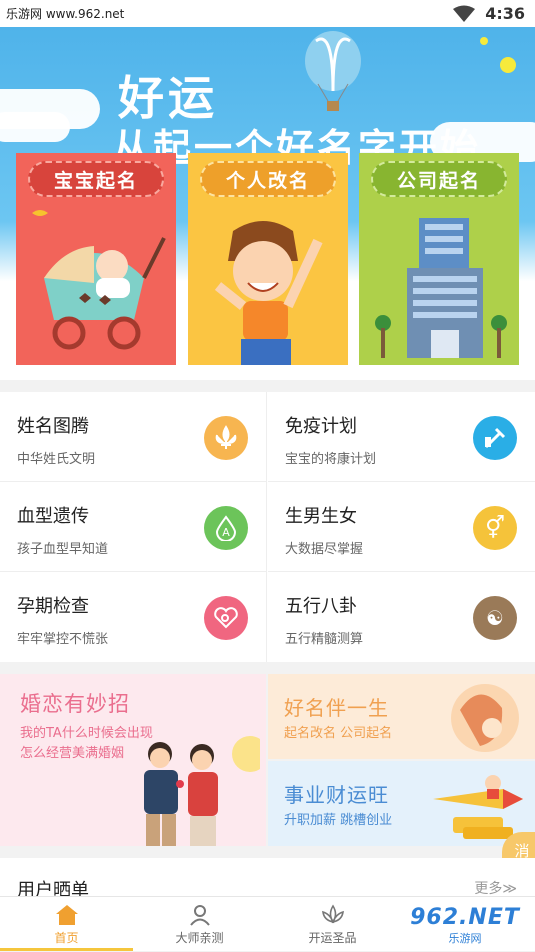  What do you see at coordinates (324, 639) in the screenshot?
I see `feature-subtitle: 五行精髓测算` at bounding box center [324, 639].